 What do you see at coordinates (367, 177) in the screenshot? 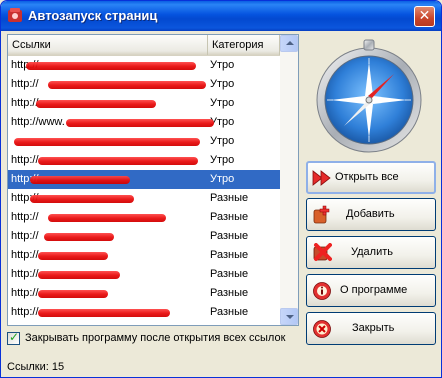
I see `open-all-label: Открыть все` at bounding box center [367, 177].